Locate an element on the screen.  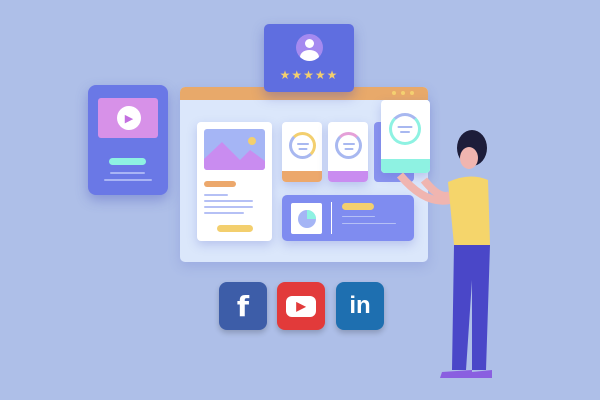
image-placeholder-icon is located at coordinates (234, 149).